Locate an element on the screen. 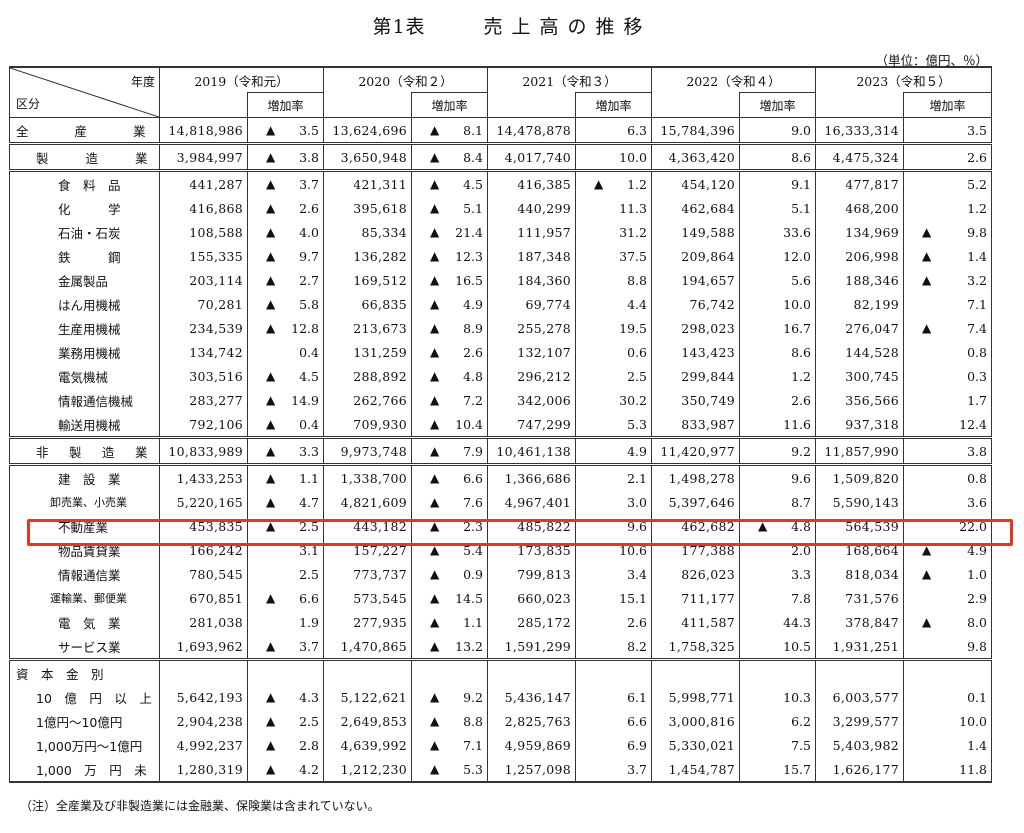  rate-value: 7.5 is located at coordinates (801, 745).